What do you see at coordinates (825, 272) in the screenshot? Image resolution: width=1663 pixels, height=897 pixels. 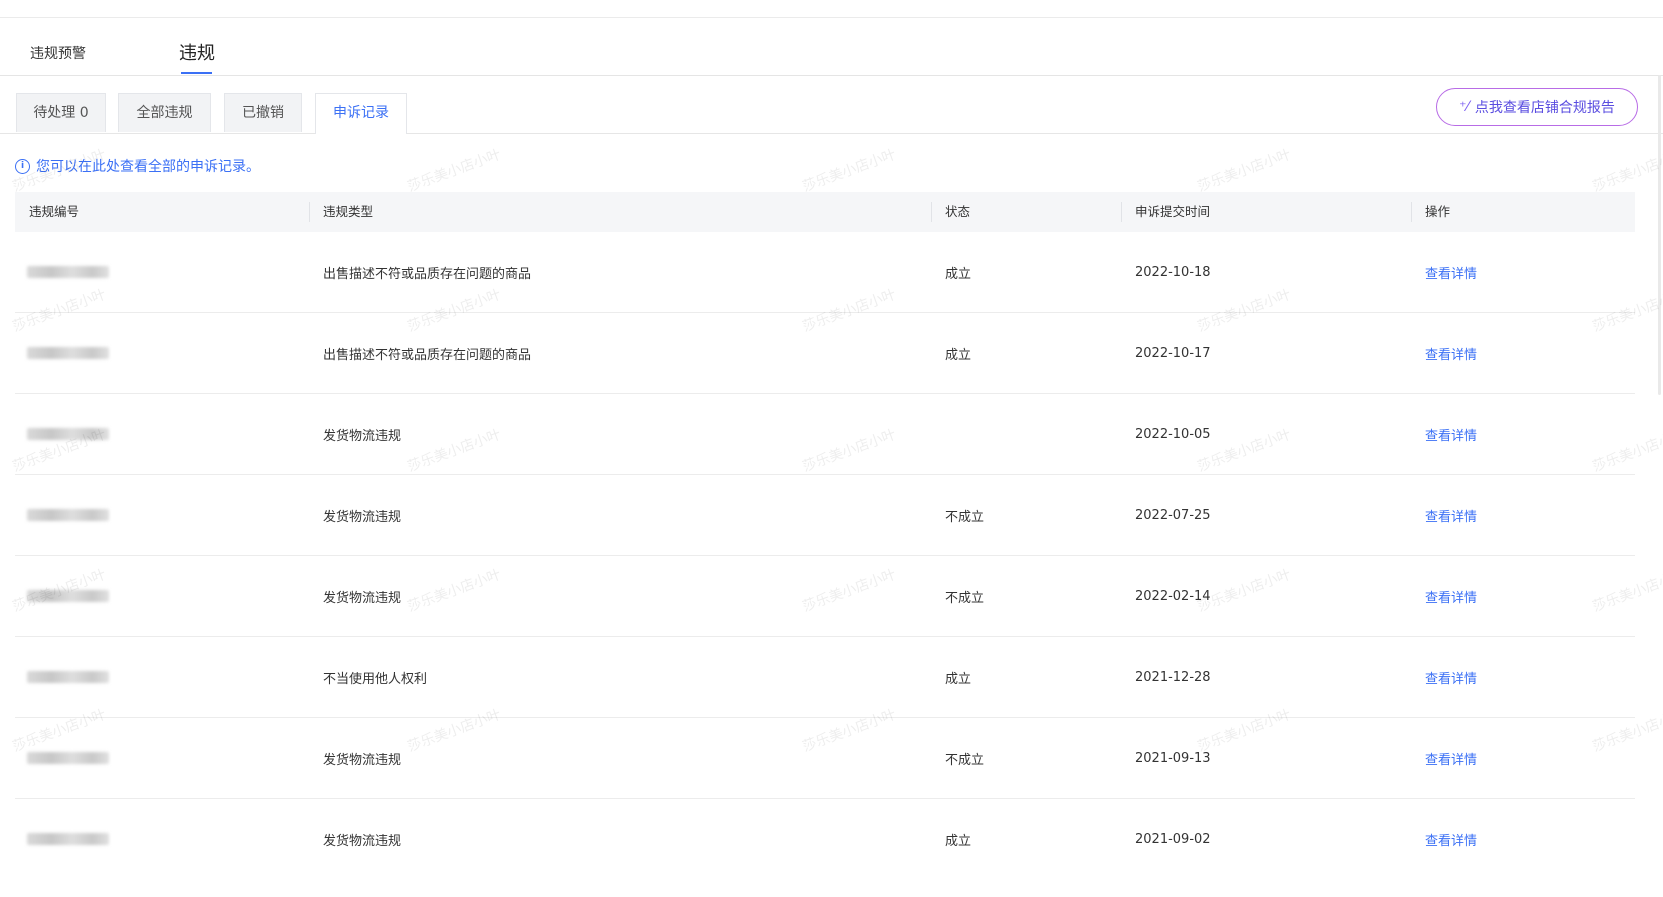 I see `table-row: 出售描述不符或品质存在问题的商品 成立 2022-10-18 查看详情` at bounding box center [825, 272].